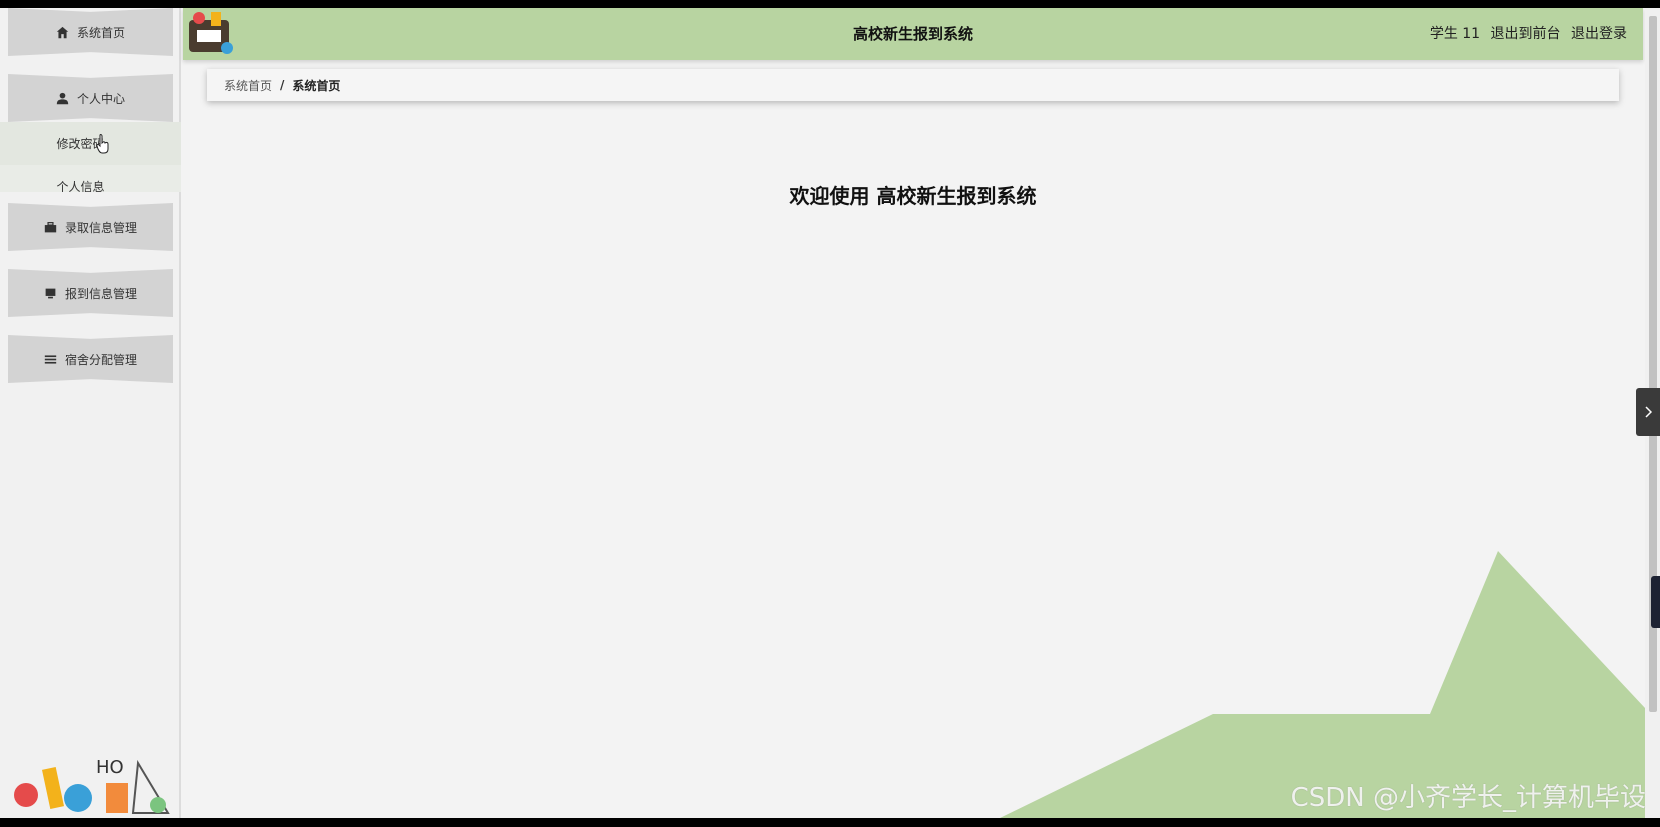 This screenshot has height=827, width=1660. What do you see at coordinates (913, 34) in the screenshot?
I see `top-header: 高校新生报到系统 学生 11 退出到前台 退出登录` at bounding box center [913, 34].